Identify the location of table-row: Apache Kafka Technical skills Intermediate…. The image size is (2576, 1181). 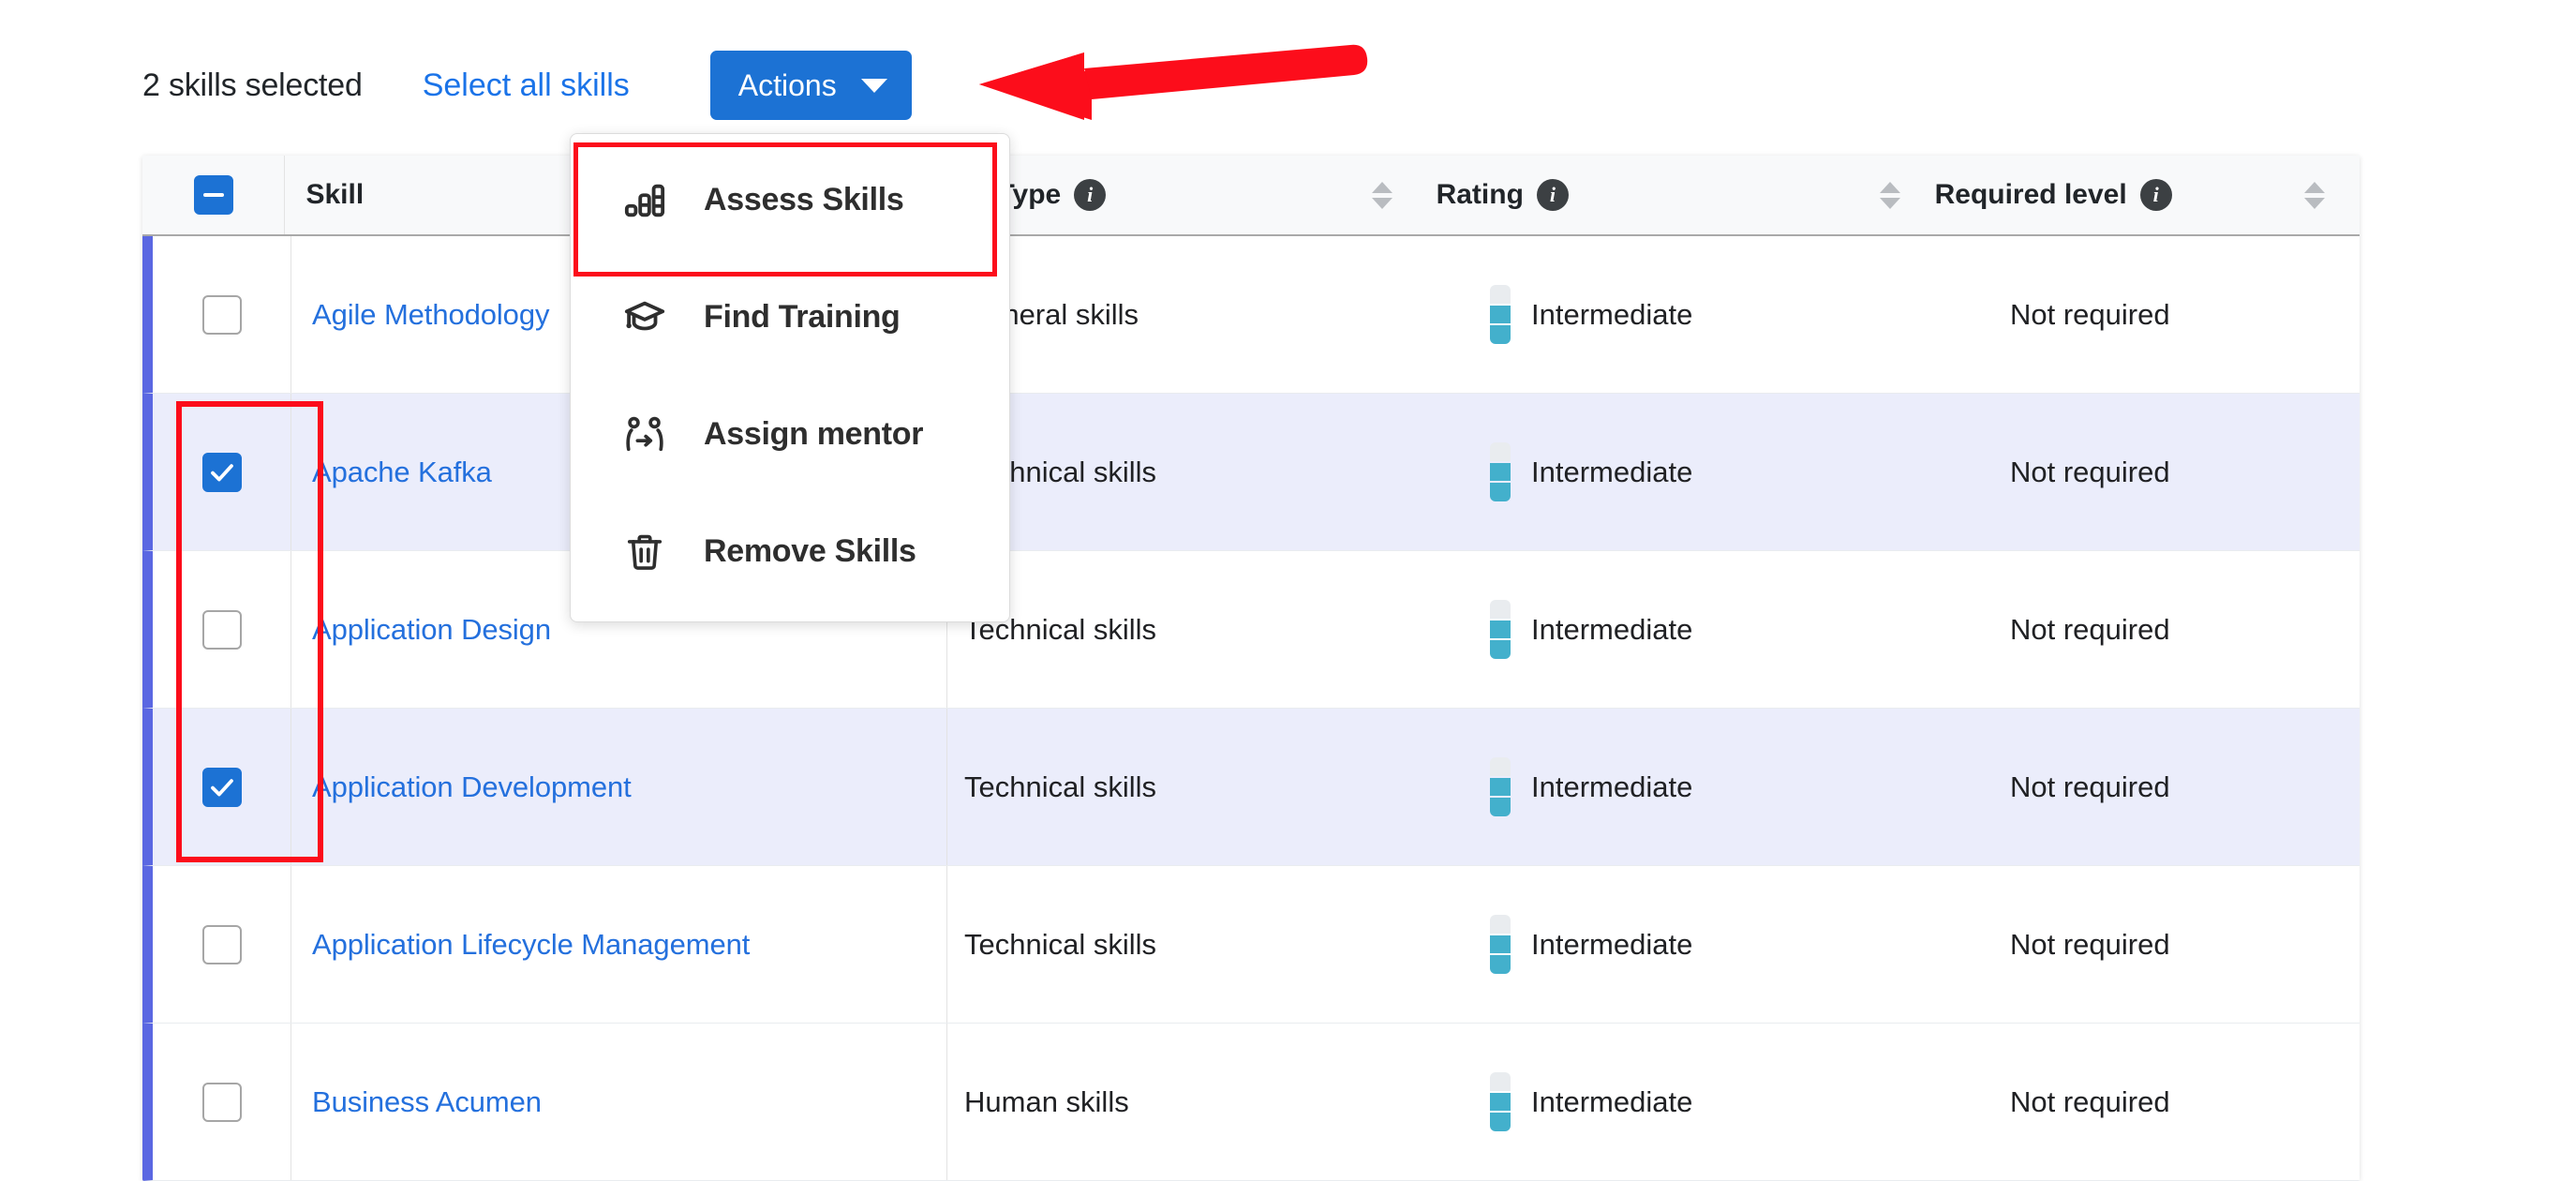
(1251, 472).